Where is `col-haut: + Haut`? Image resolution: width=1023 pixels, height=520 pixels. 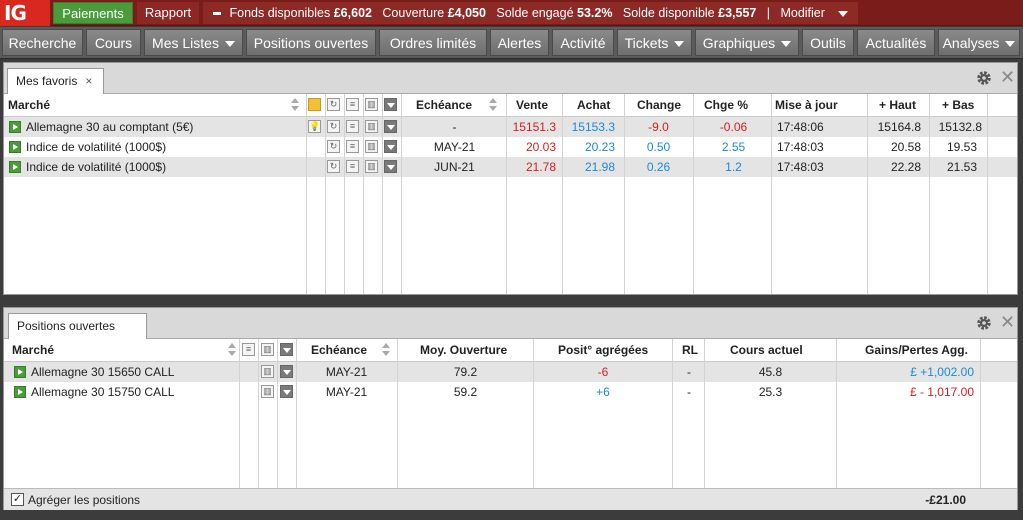
col-haut: + Haut is located at coordinates (897, 105).